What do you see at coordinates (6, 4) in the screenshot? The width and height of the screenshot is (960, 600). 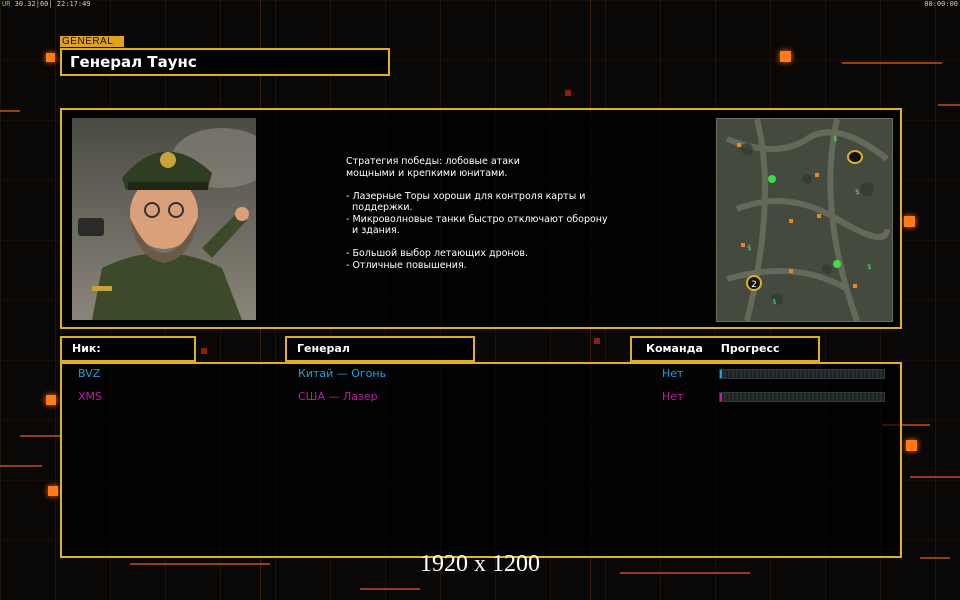 I see `status-prefix: UR` at bounding box center [6, 4].